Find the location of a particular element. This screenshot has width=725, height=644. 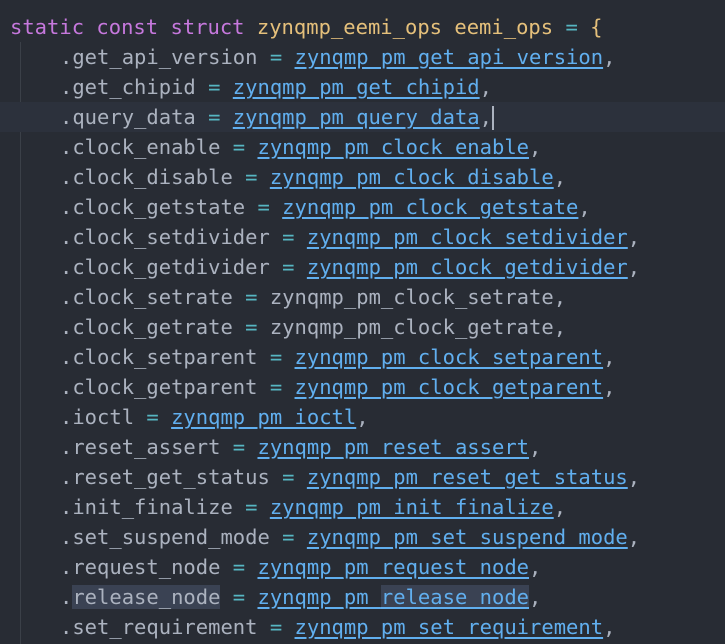

member-field: .clock_disable is located at coordinates (146, 177).